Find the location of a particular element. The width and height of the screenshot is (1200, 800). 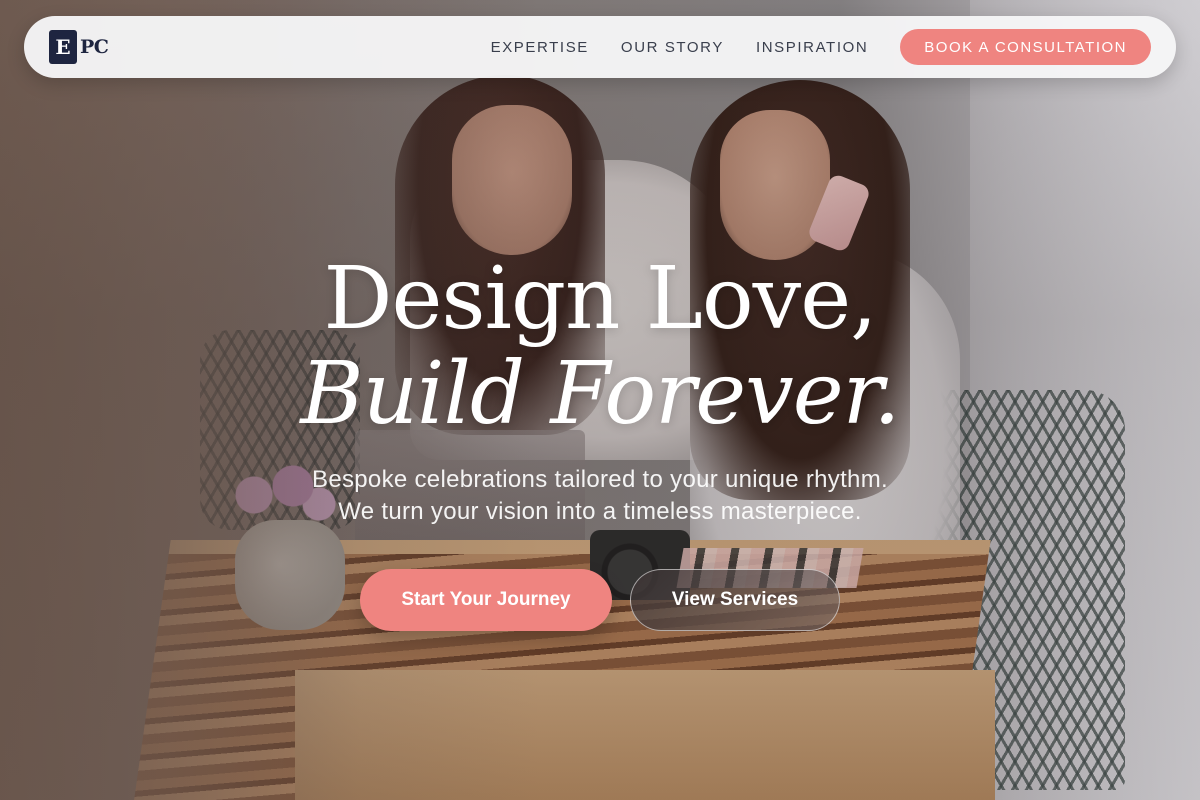

nav-link-expertise: EXPERTISE is located at coordinates (540, 47).